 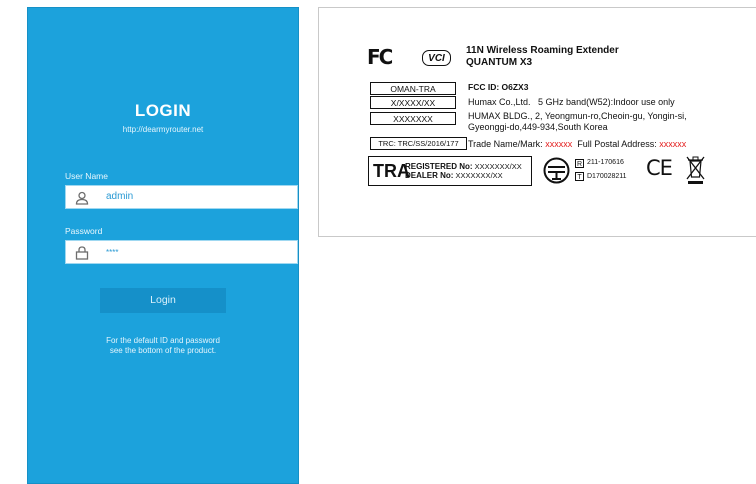 What do you see at coordinates (380, 57) in the screenshot?
I see `fc-logo: FC` at bounding box center [380, 57].